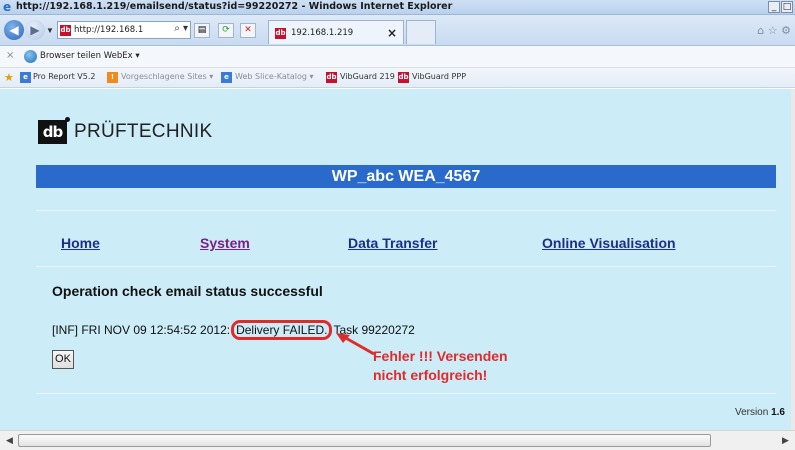 The width and height of the screenshot is (795, 450). Describe the element at coordinates (778, 412) in the screenshot. I see `version-number: 1.6` at that location.